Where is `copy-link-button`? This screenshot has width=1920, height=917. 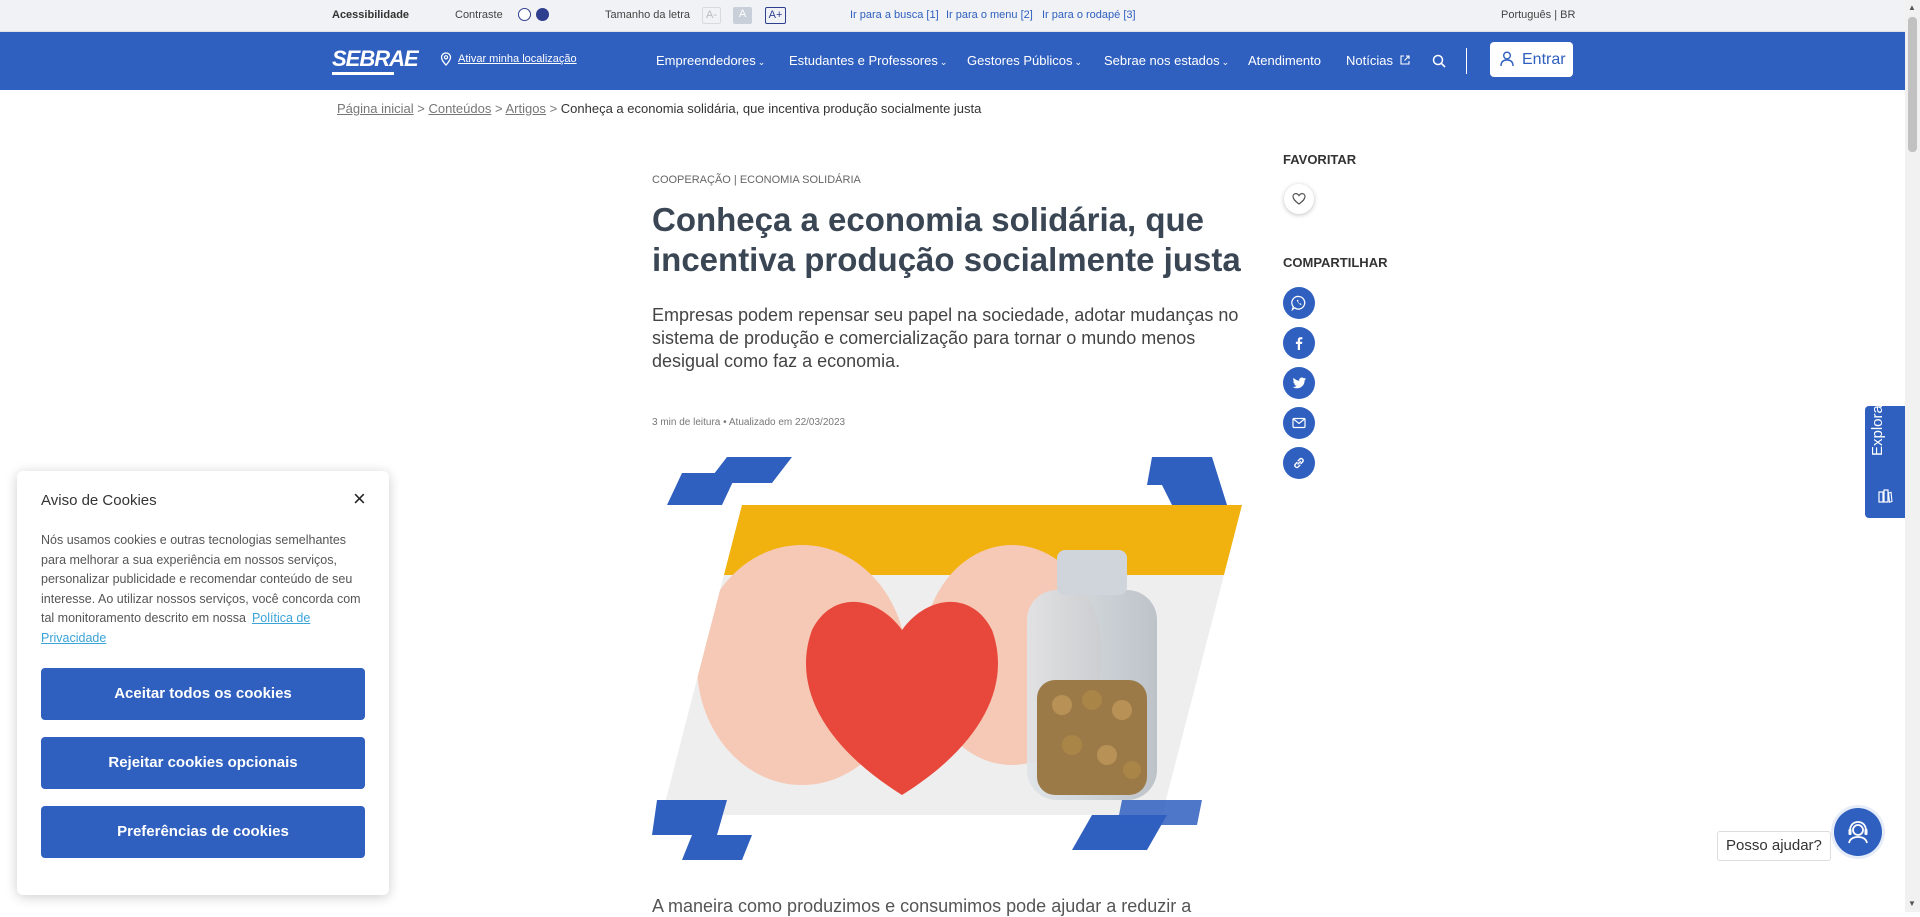 copy-link-button is located at coordinates (1299, 463).